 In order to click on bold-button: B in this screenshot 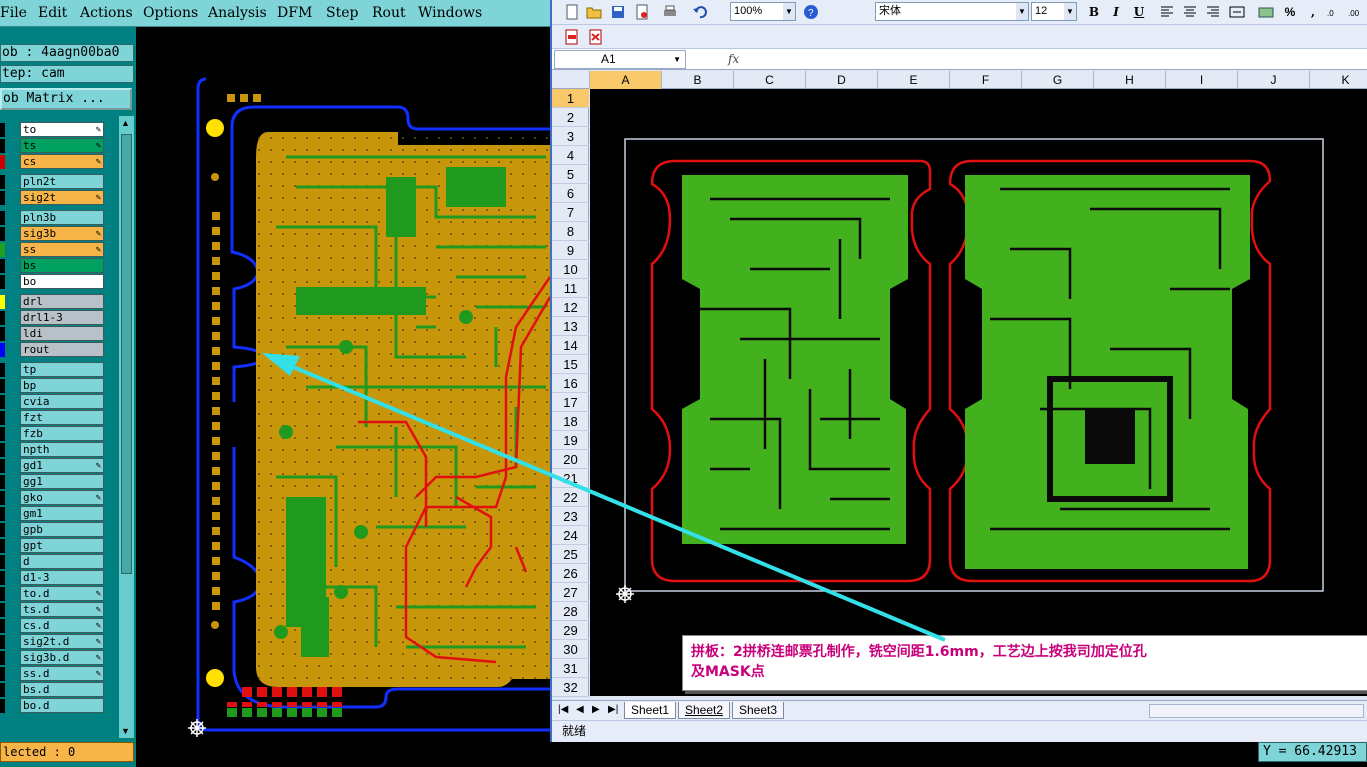, I will do `click(1094, 12)`.